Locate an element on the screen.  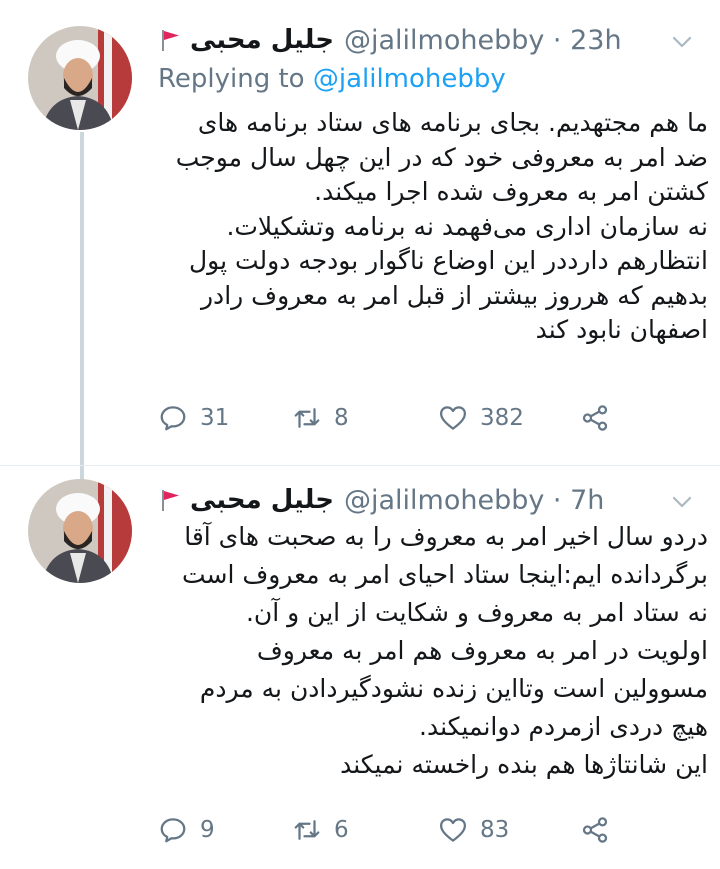
like-count: 83 is located at coordinates (495, 830).